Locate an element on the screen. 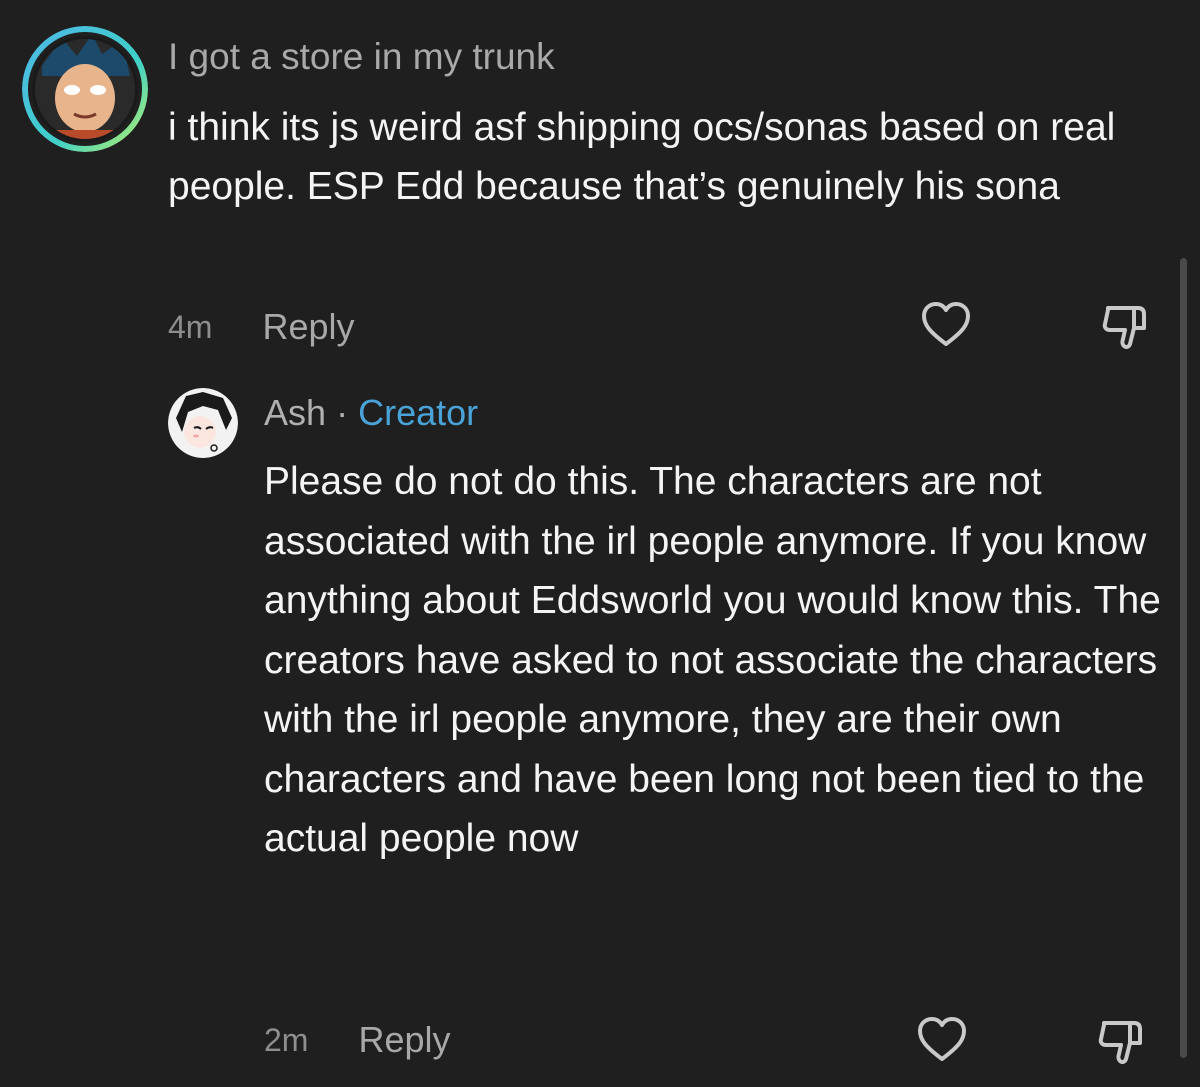 This screenshot has width=1200, height=1087. comment-meta-row: 4m Reply is located at coordinates (261, 327).